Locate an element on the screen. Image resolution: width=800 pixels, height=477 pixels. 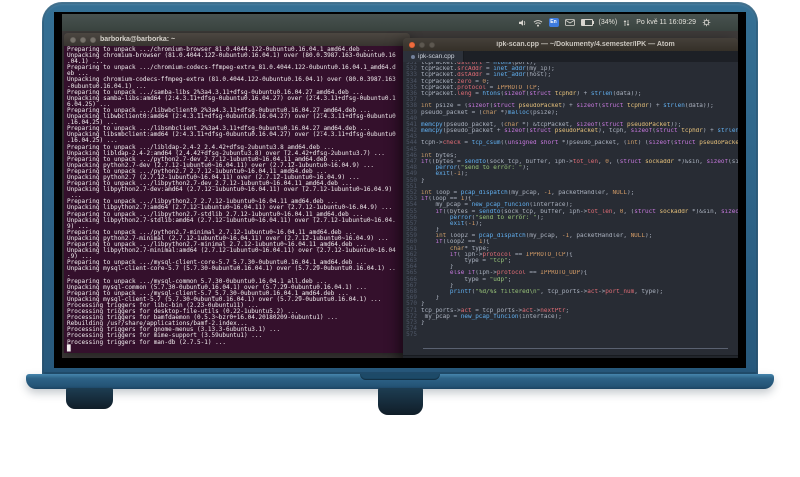
atom-minimize-button is located at coordinates (422, 44).